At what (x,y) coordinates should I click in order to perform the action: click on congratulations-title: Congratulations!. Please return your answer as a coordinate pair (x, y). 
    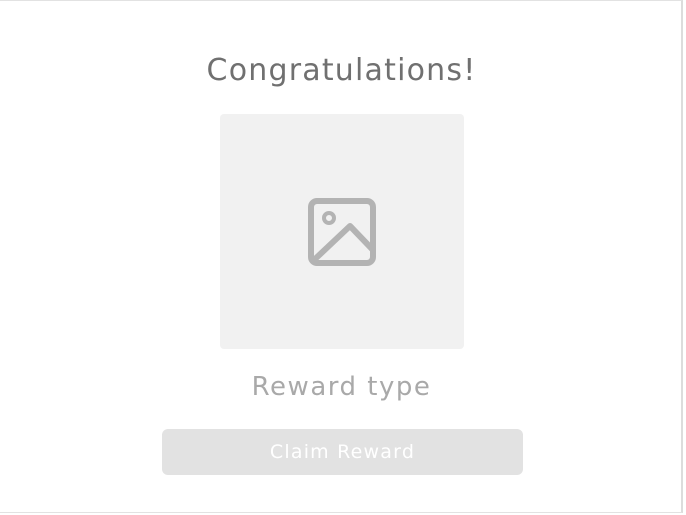
    Looking at the image, I should click on (341, 70).